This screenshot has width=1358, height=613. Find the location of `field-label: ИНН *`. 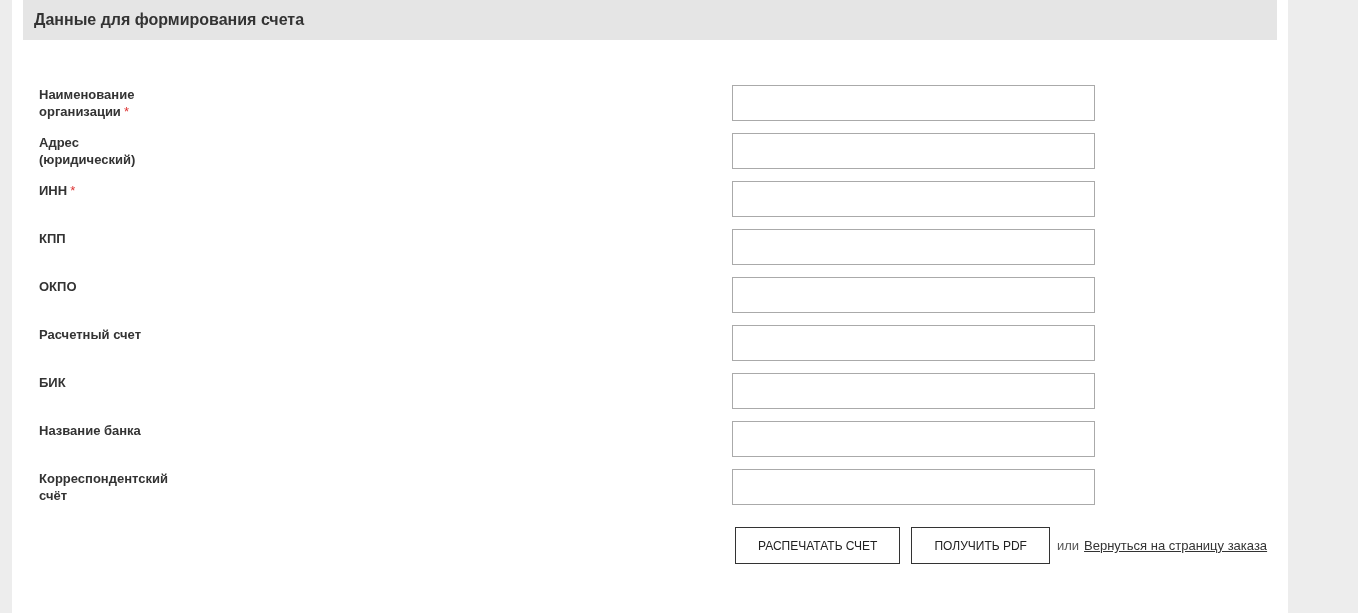

field-label: ИНН * is located at coordinates (57, 190).